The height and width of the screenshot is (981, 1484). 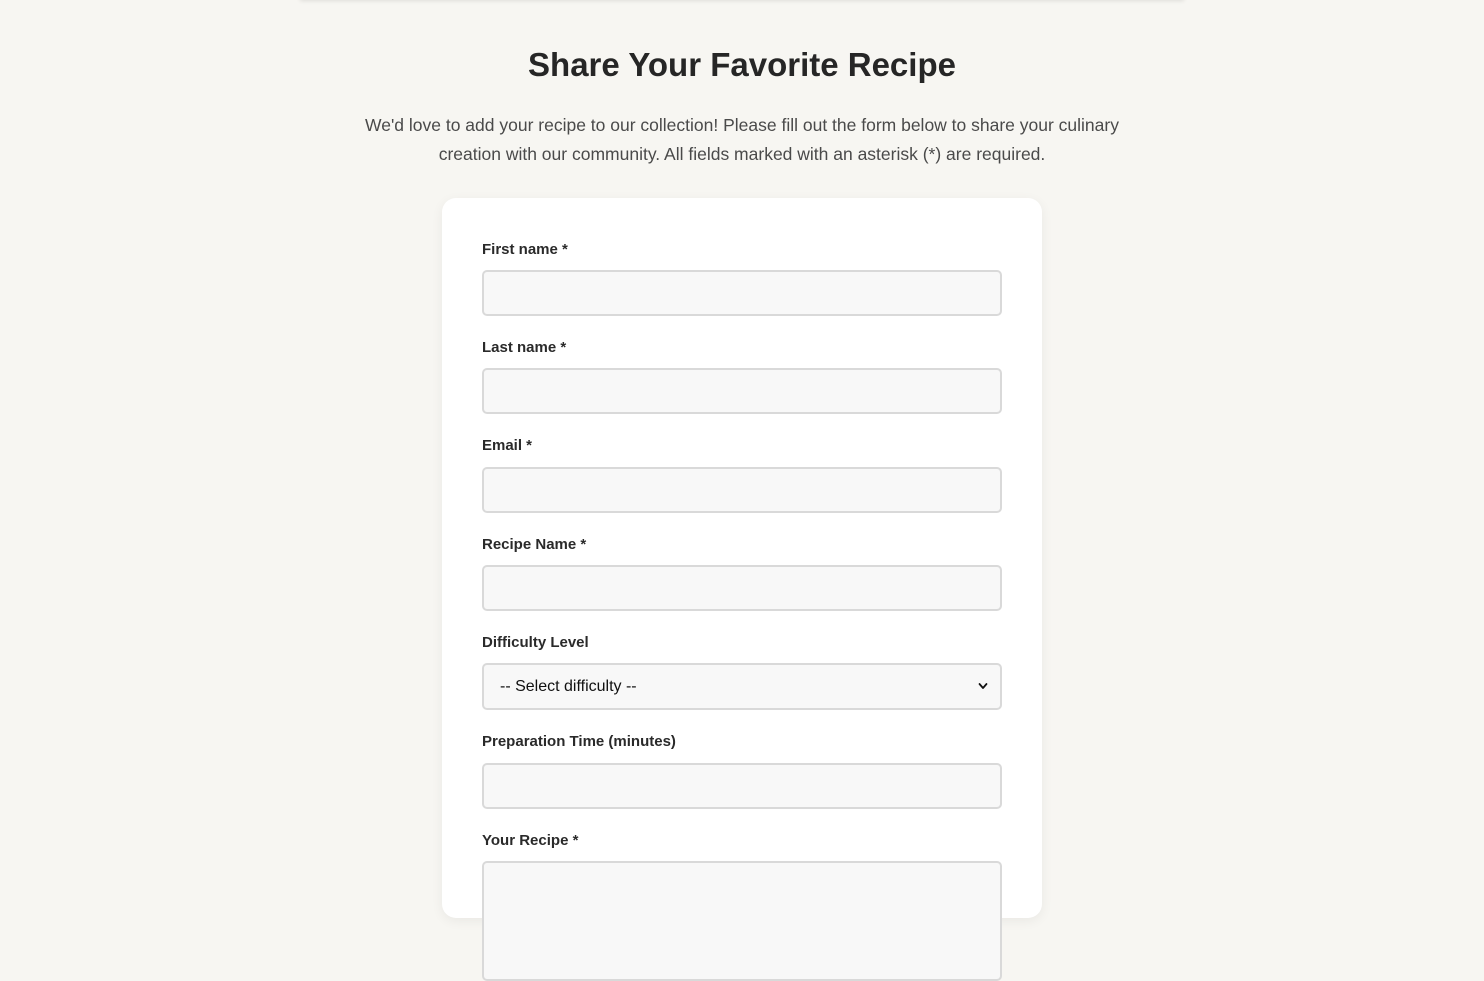 What do you see at coordinates (579, 741) in the screenshot?
I see `prep-time-label: Preparation Time (minutes)` at bounding box center [579, 741].